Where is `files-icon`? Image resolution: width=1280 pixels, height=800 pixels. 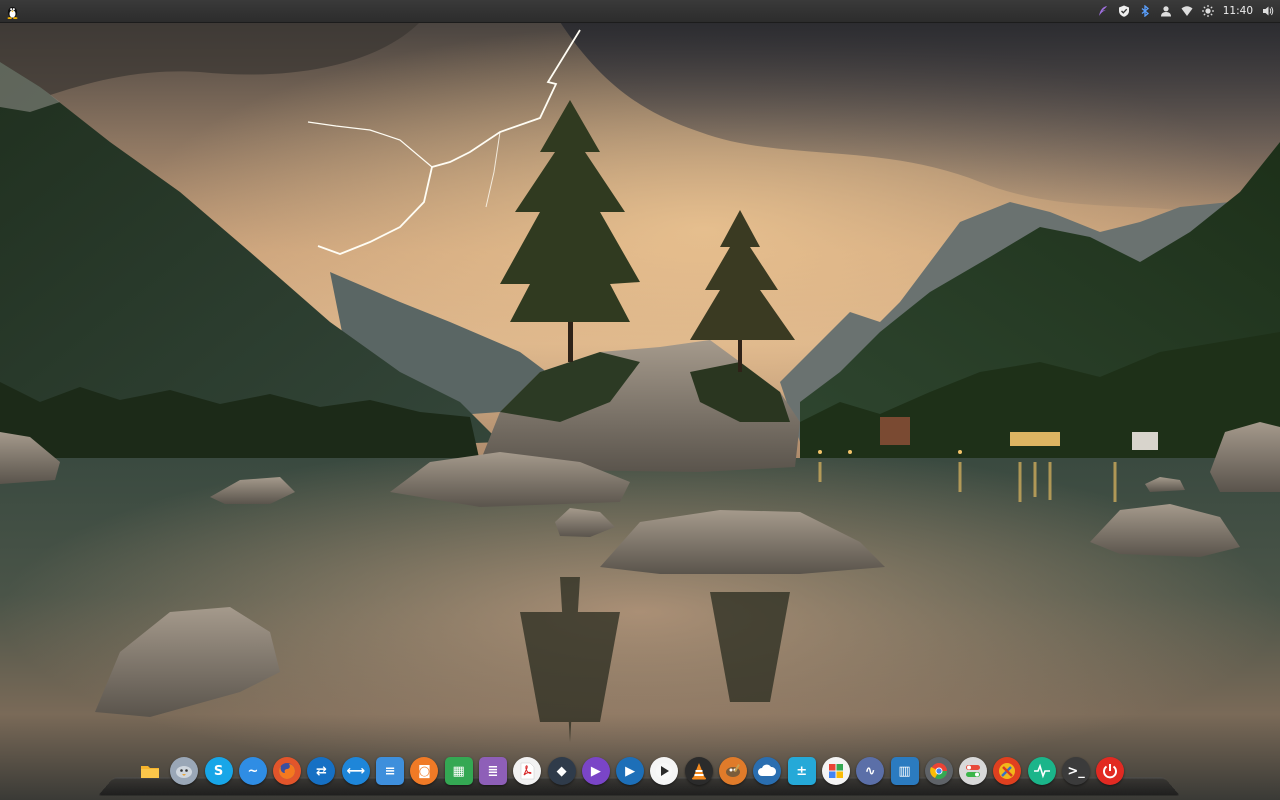 files-icon is located at coordinates (150, 771).